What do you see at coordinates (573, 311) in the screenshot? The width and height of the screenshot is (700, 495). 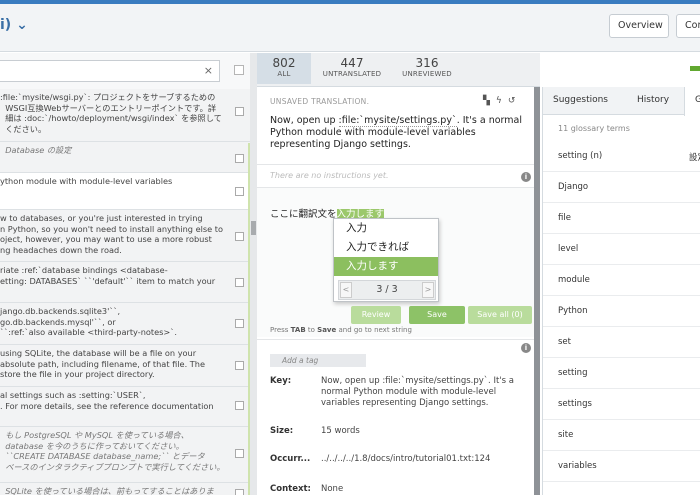 I see `glossary-term: Python` at bounding box center [573, 311].